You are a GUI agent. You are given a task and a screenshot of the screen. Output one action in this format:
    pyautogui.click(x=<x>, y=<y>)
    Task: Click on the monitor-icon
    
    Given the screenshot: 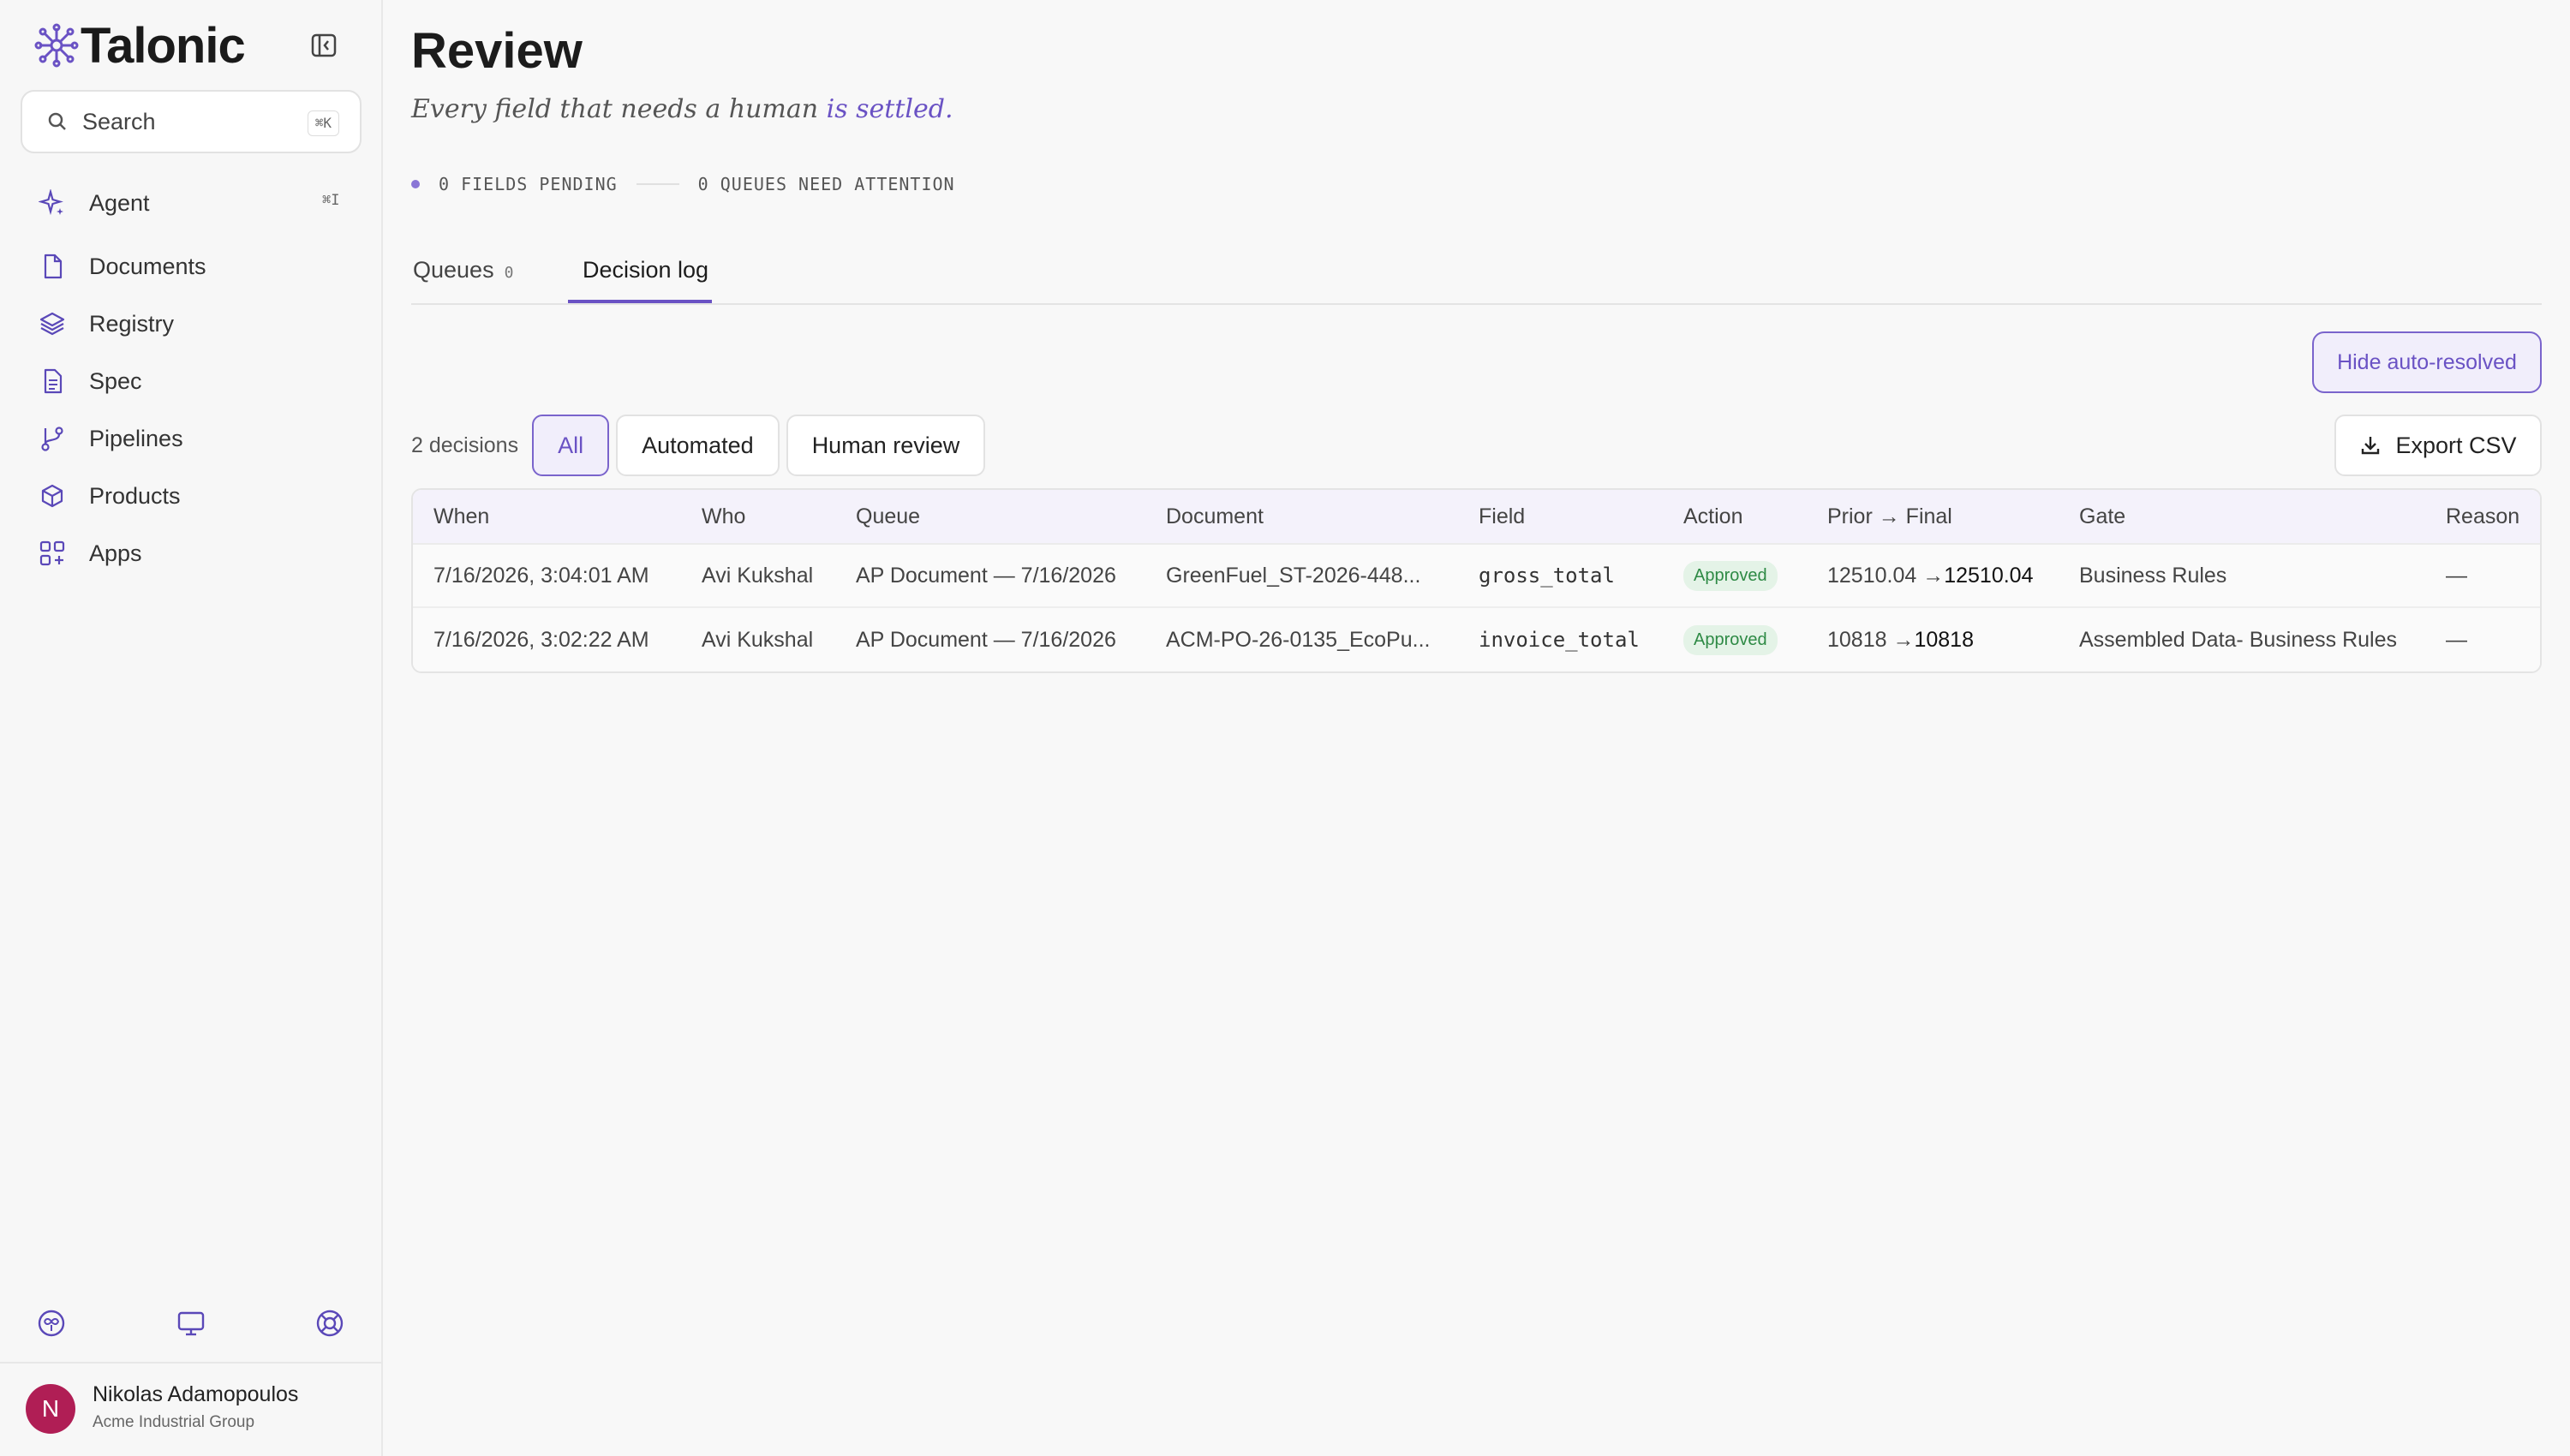 What is the action you would take?
    pyautogui.click(x=191, y=1323)
    